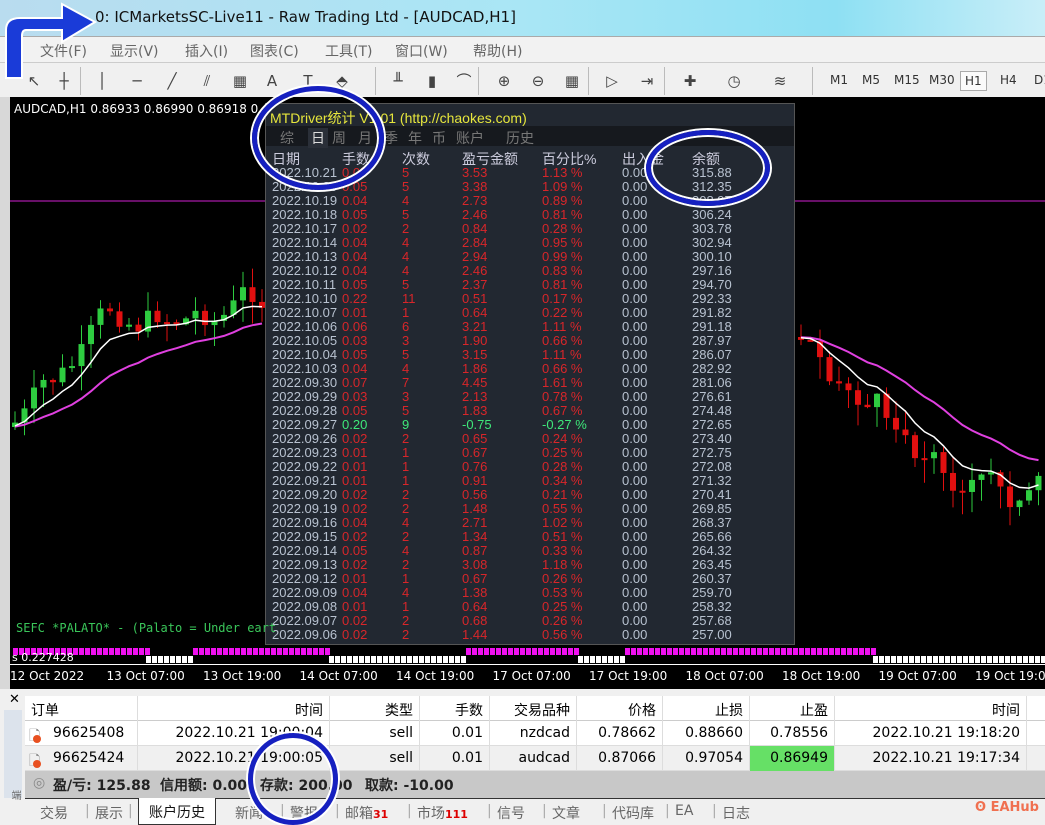 The image size is (1045, 825). What do you see at coordinates (533, 708) in the screenshot?
I see `orders-column-header: 交易品种` at bounding box center [533, 708].